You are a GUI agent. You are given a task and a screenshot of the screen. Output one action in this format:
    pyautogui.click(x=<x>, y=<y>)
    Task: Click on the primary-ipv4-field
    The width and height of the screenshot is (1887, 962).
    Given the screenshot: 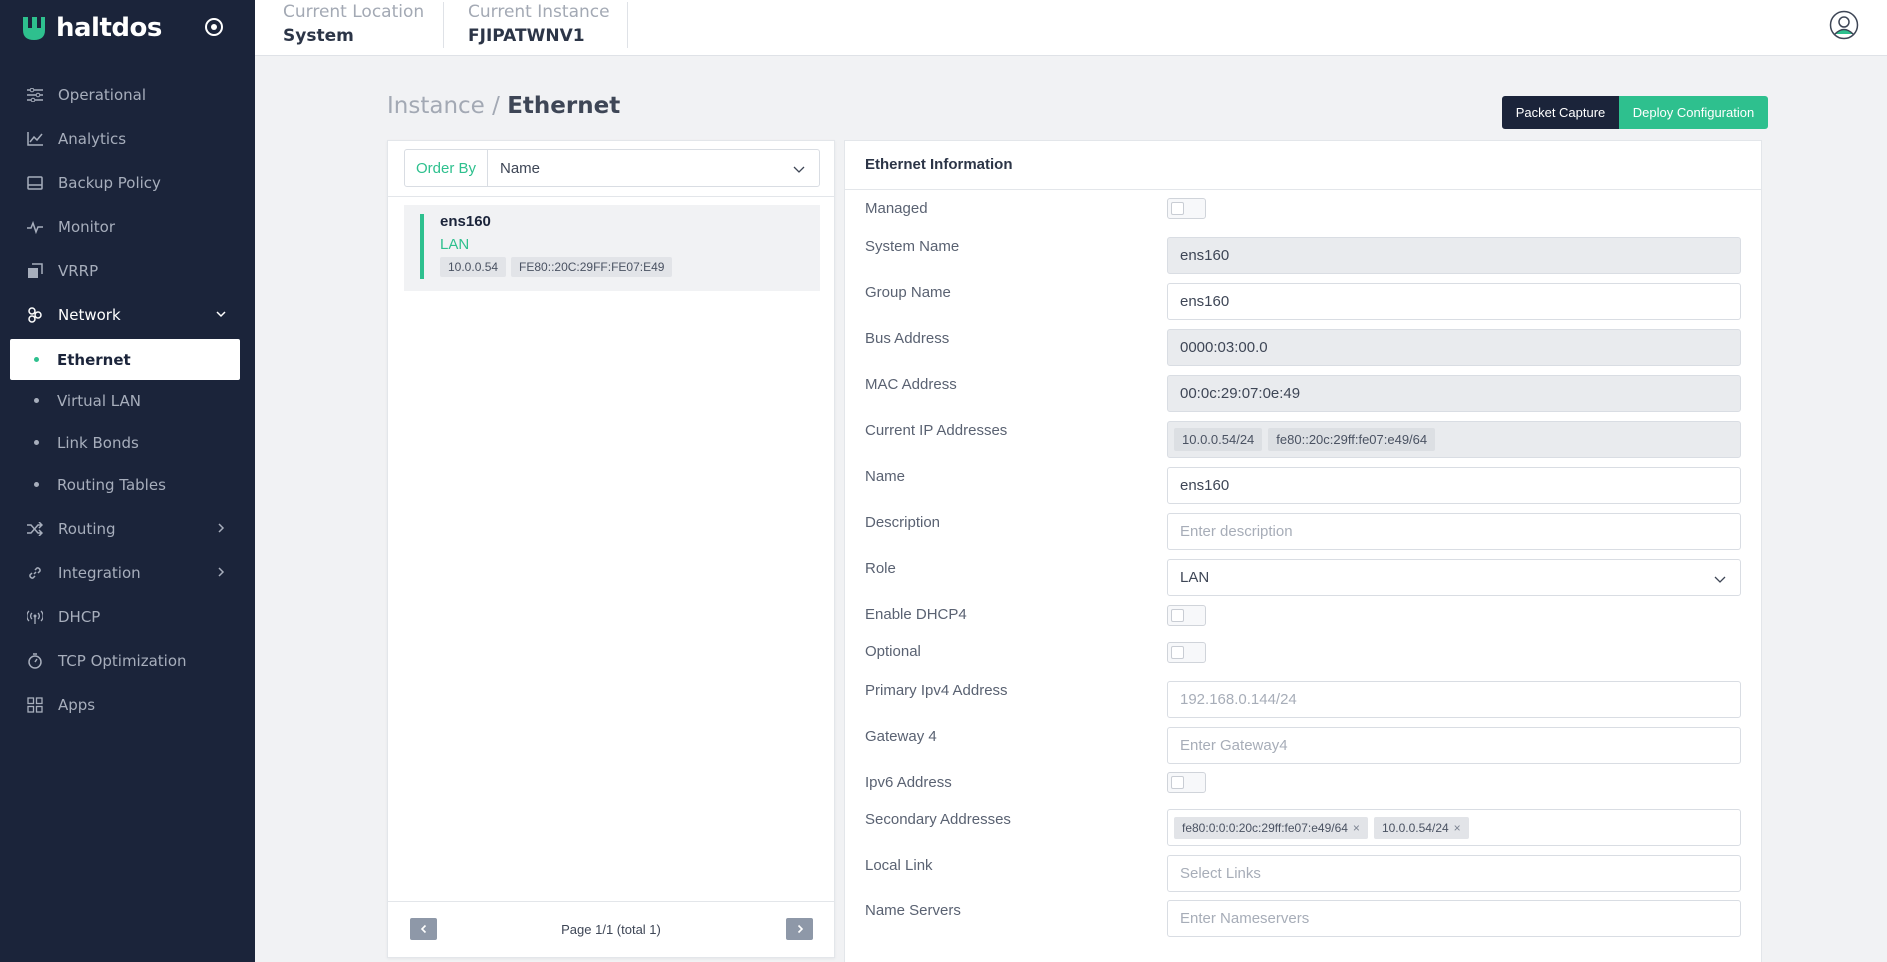 What is the action you would take?
    pyautogui.click(x=1454, y=699)
    